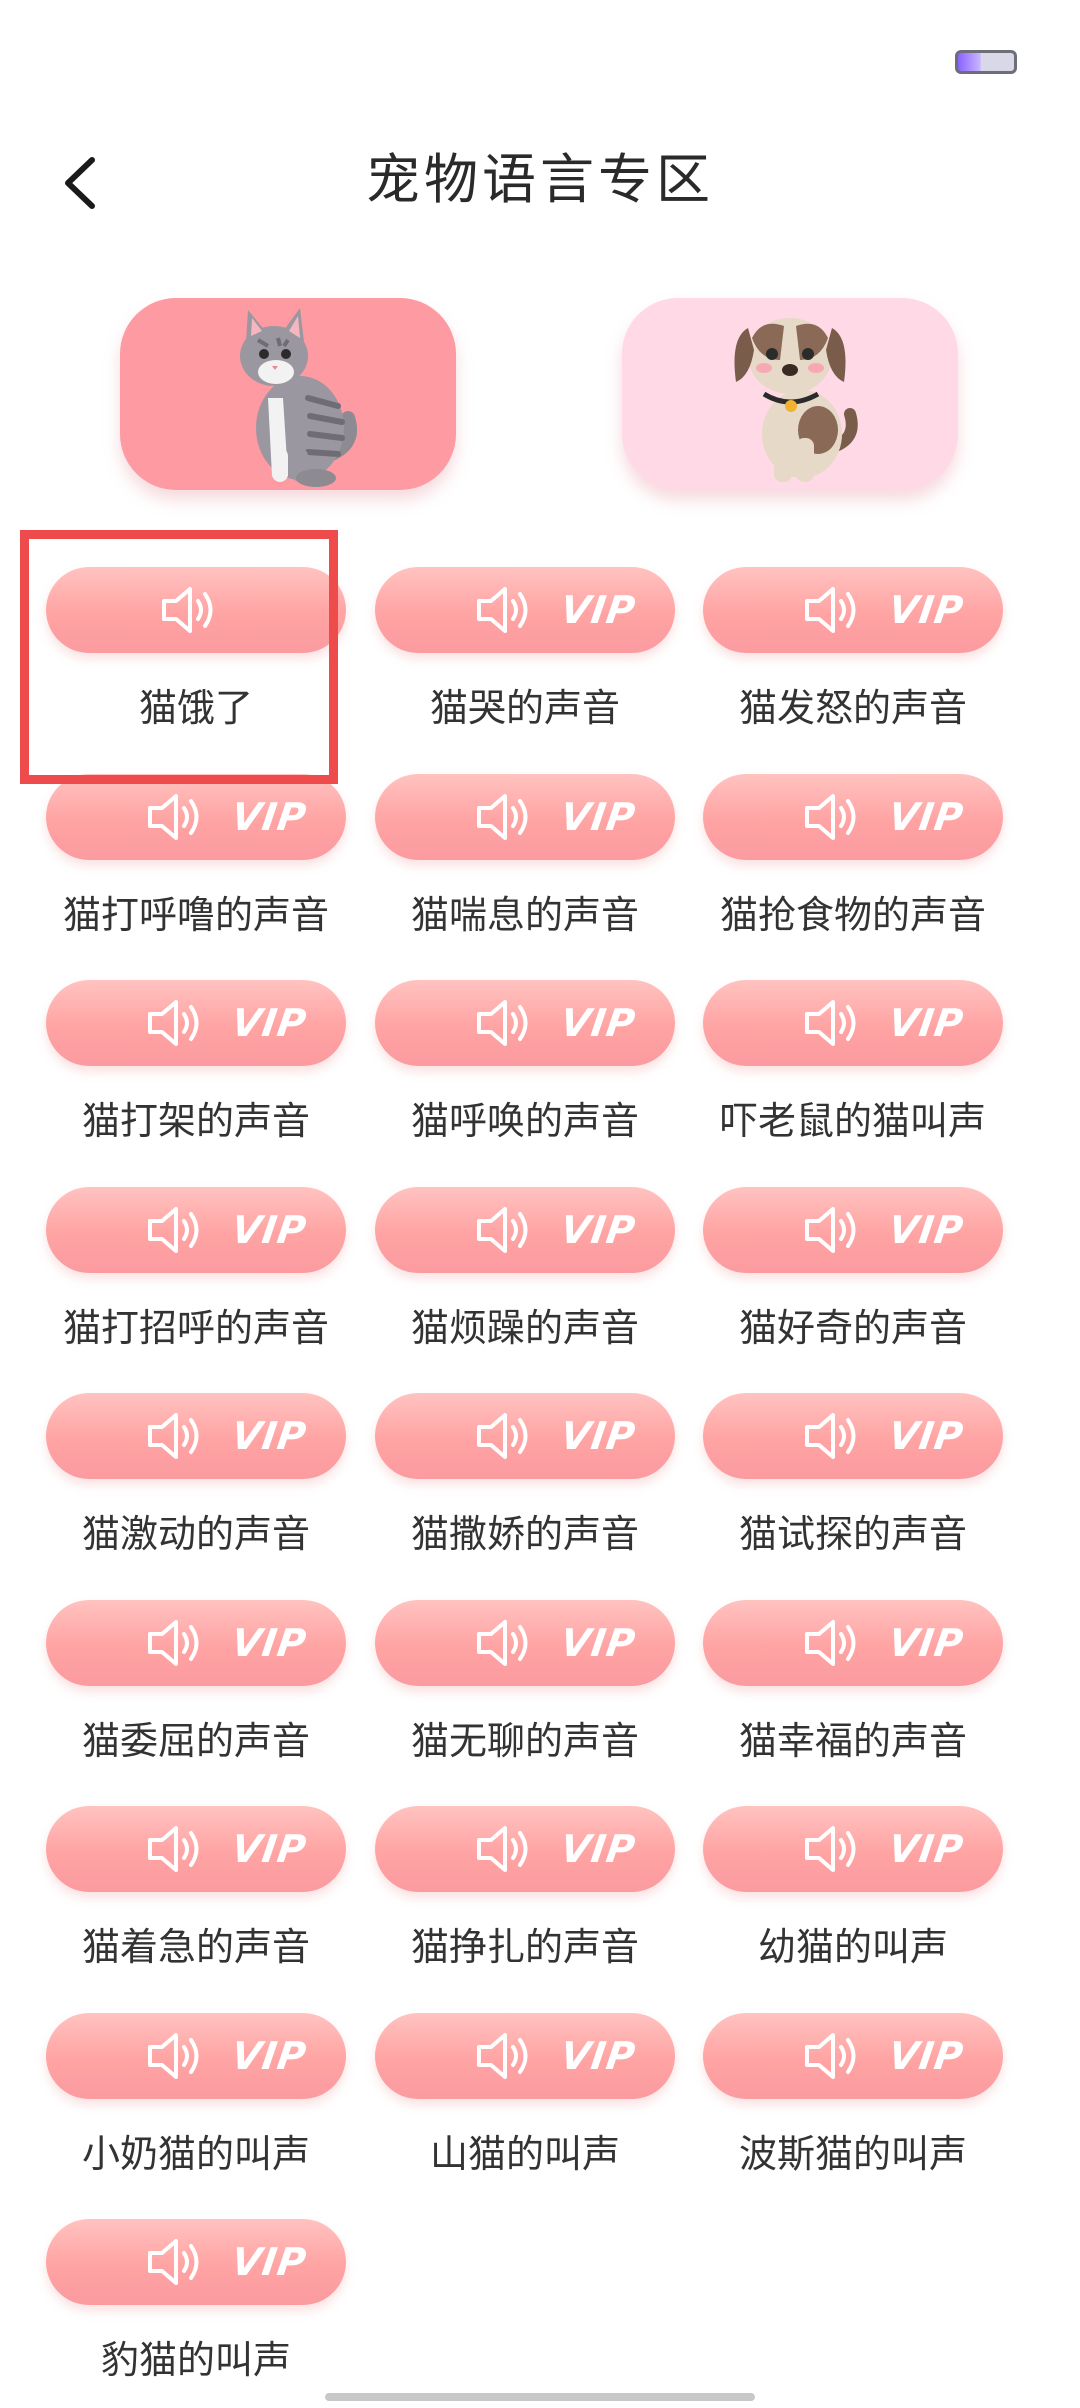 The width and height of the screenshot is (1080, 2408). Describe the element at coordinates (858, 1496) in the screenshot. I see `sound-item: VIP 猫试探的声音` at that location.